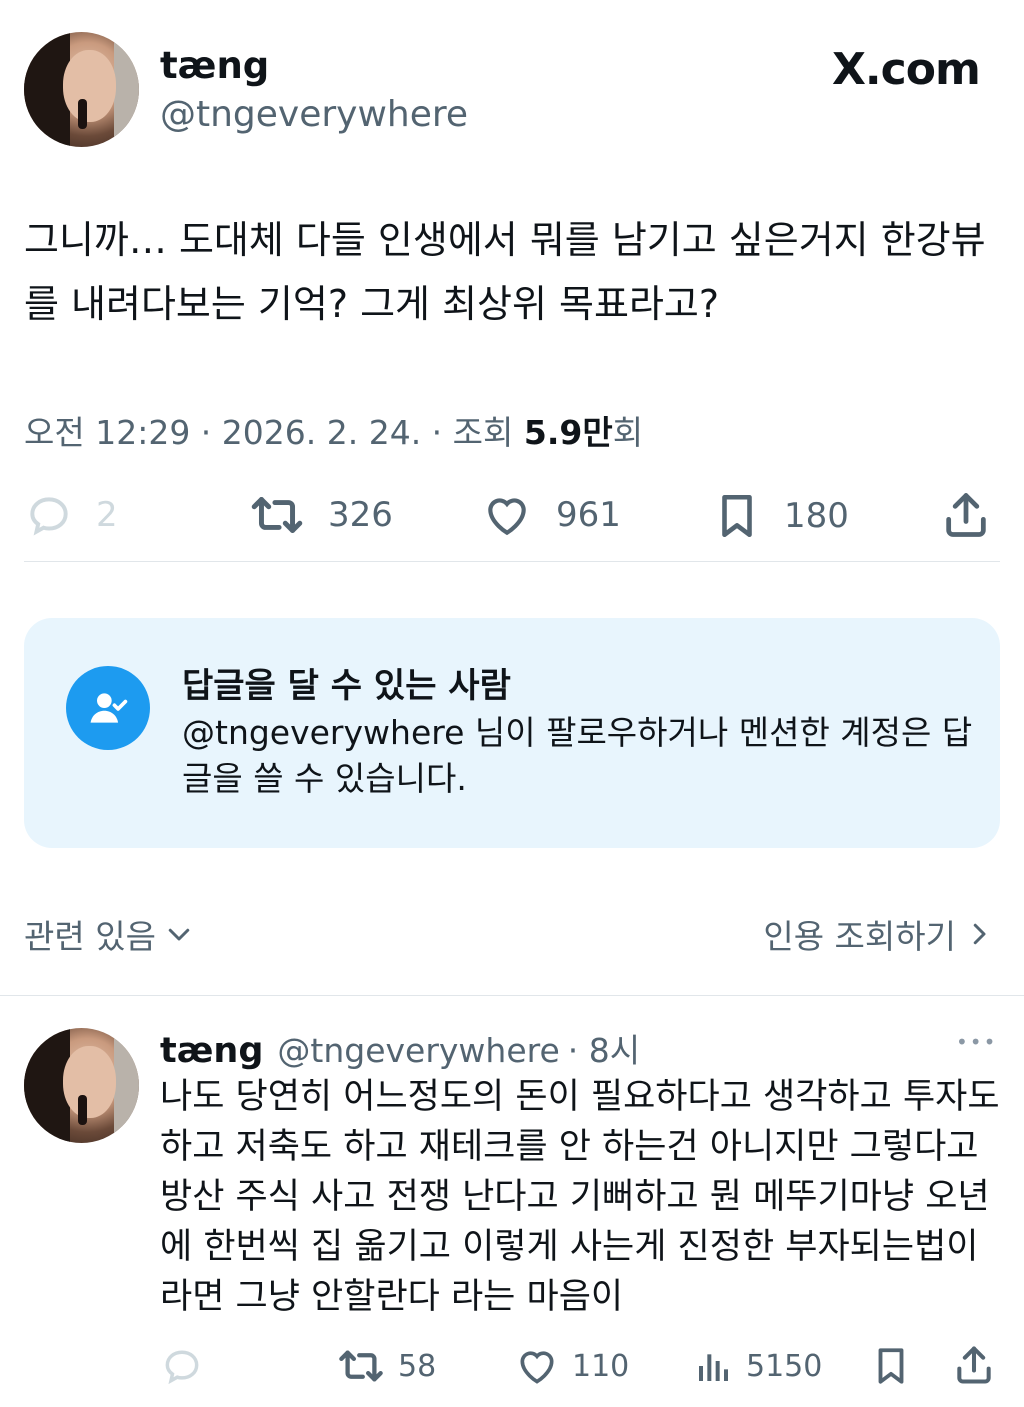 The image size is (1024, 1407). Describe the element at coordinates (713, 1367) in the screenshot. I see `views-icon` at that location.